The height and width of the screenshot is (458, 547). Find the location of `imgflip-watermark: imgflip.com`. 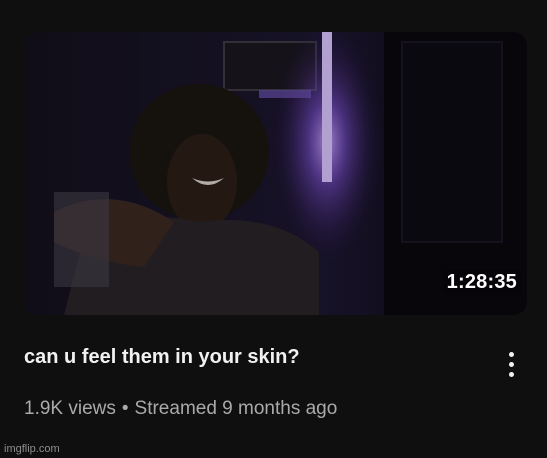

imgflip-watermark: imgflip.com is located at coordinates (32, 449).